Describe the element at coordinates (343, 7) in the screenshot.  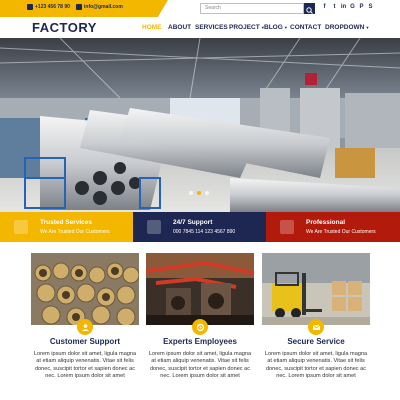
I see `linkedin-icon: in` at that location.